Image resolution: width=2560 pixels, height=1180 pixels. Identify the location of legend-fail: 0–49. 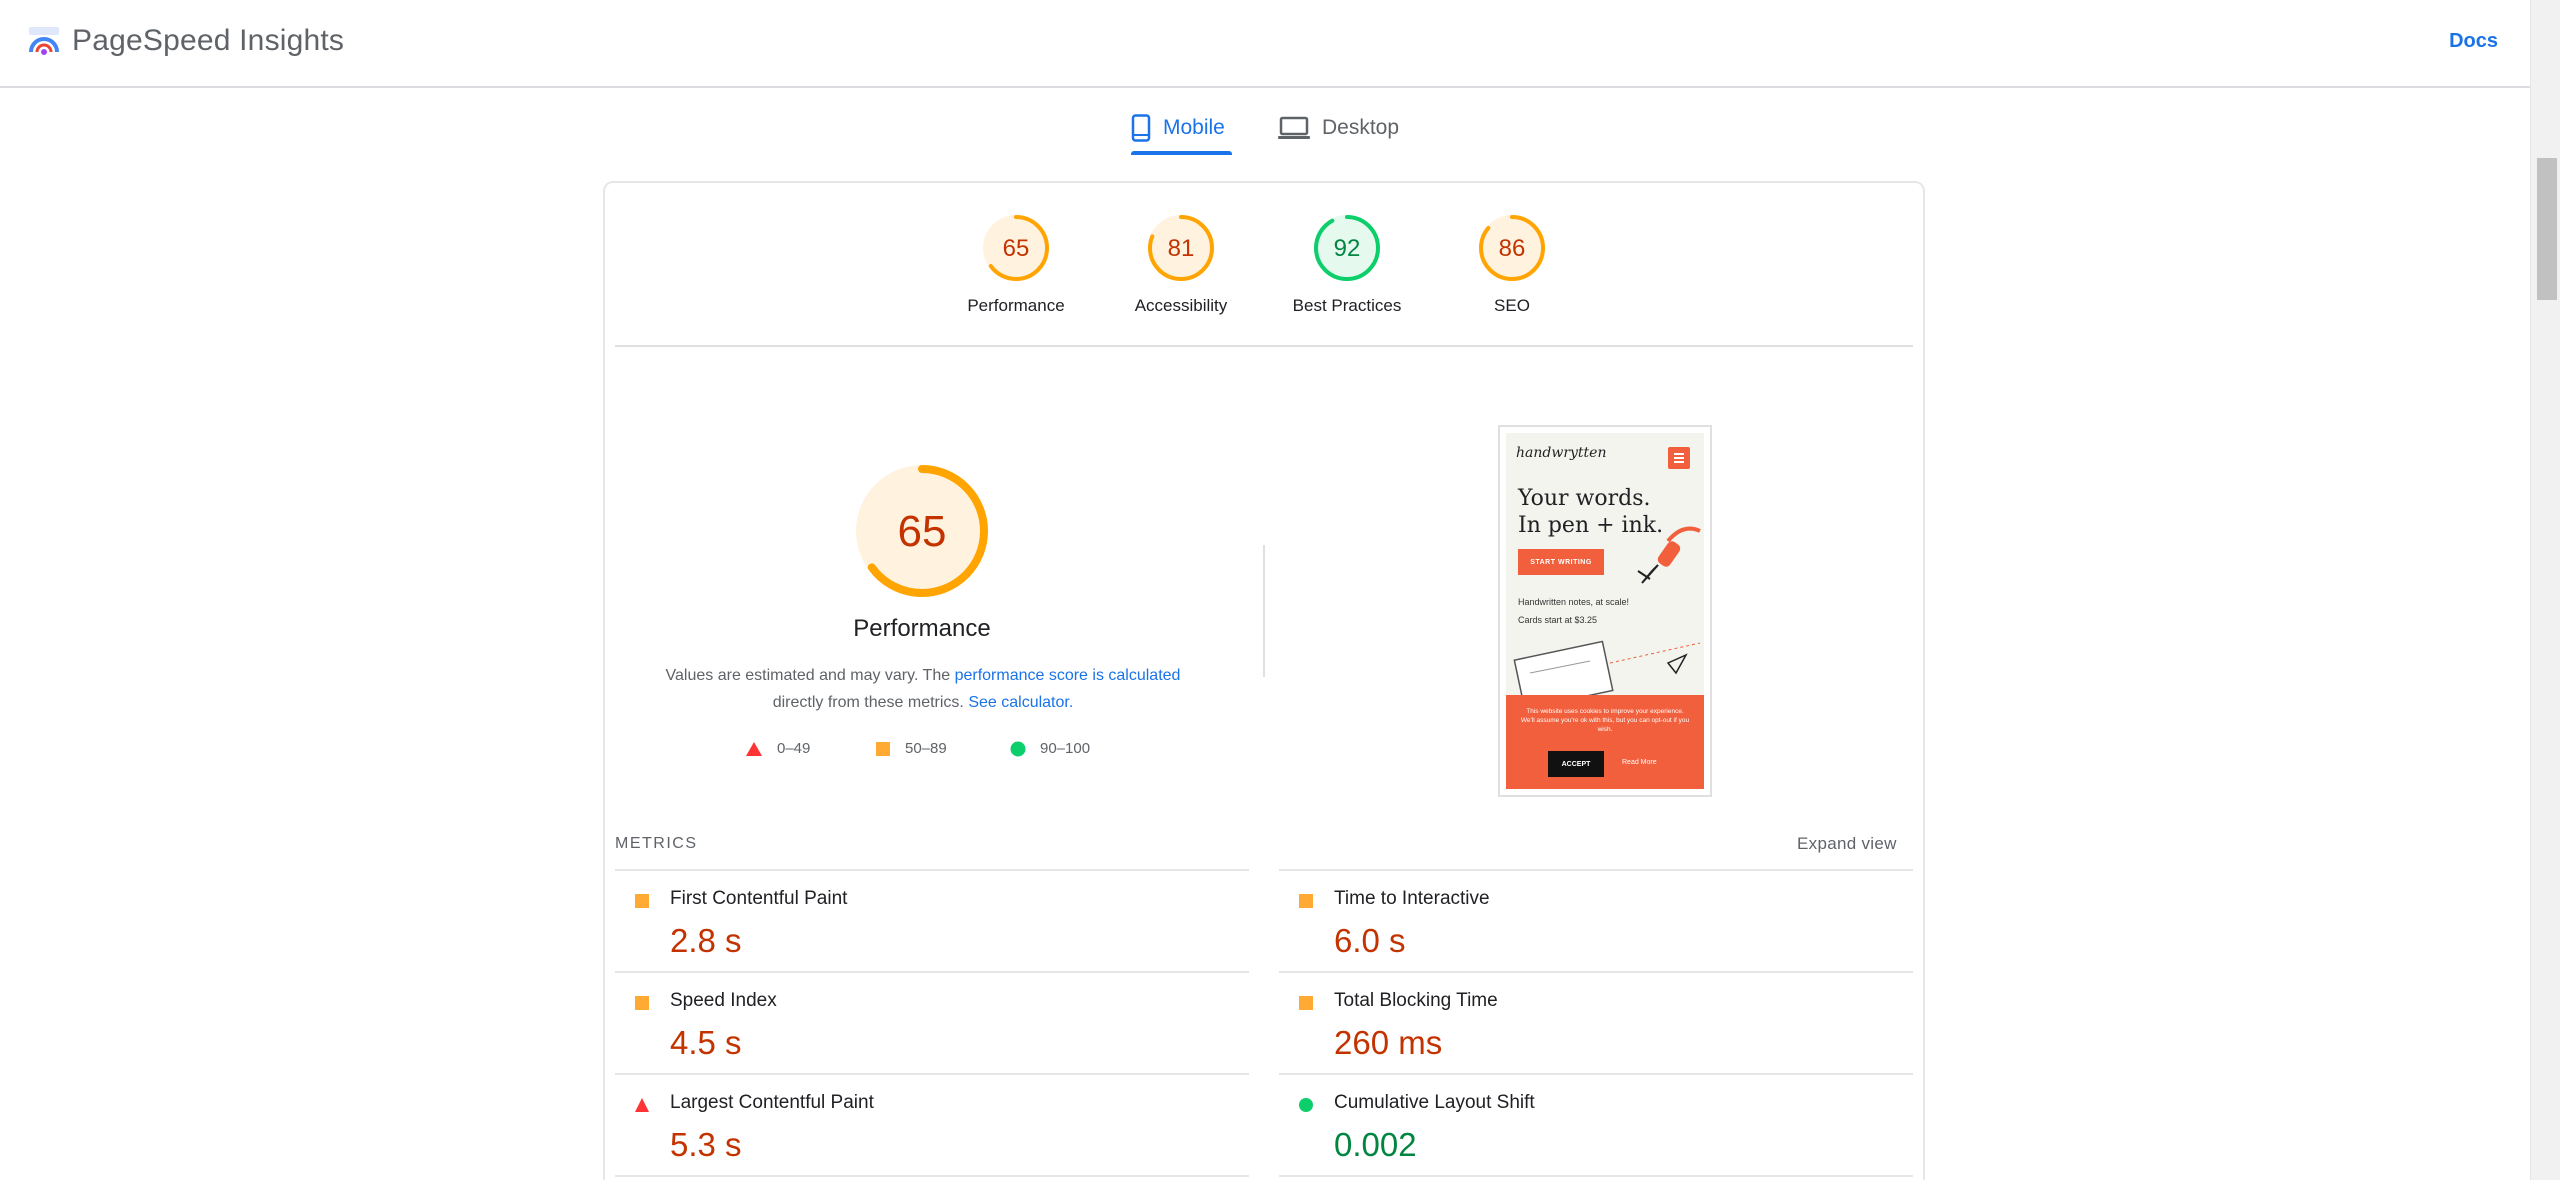
(777, 748).